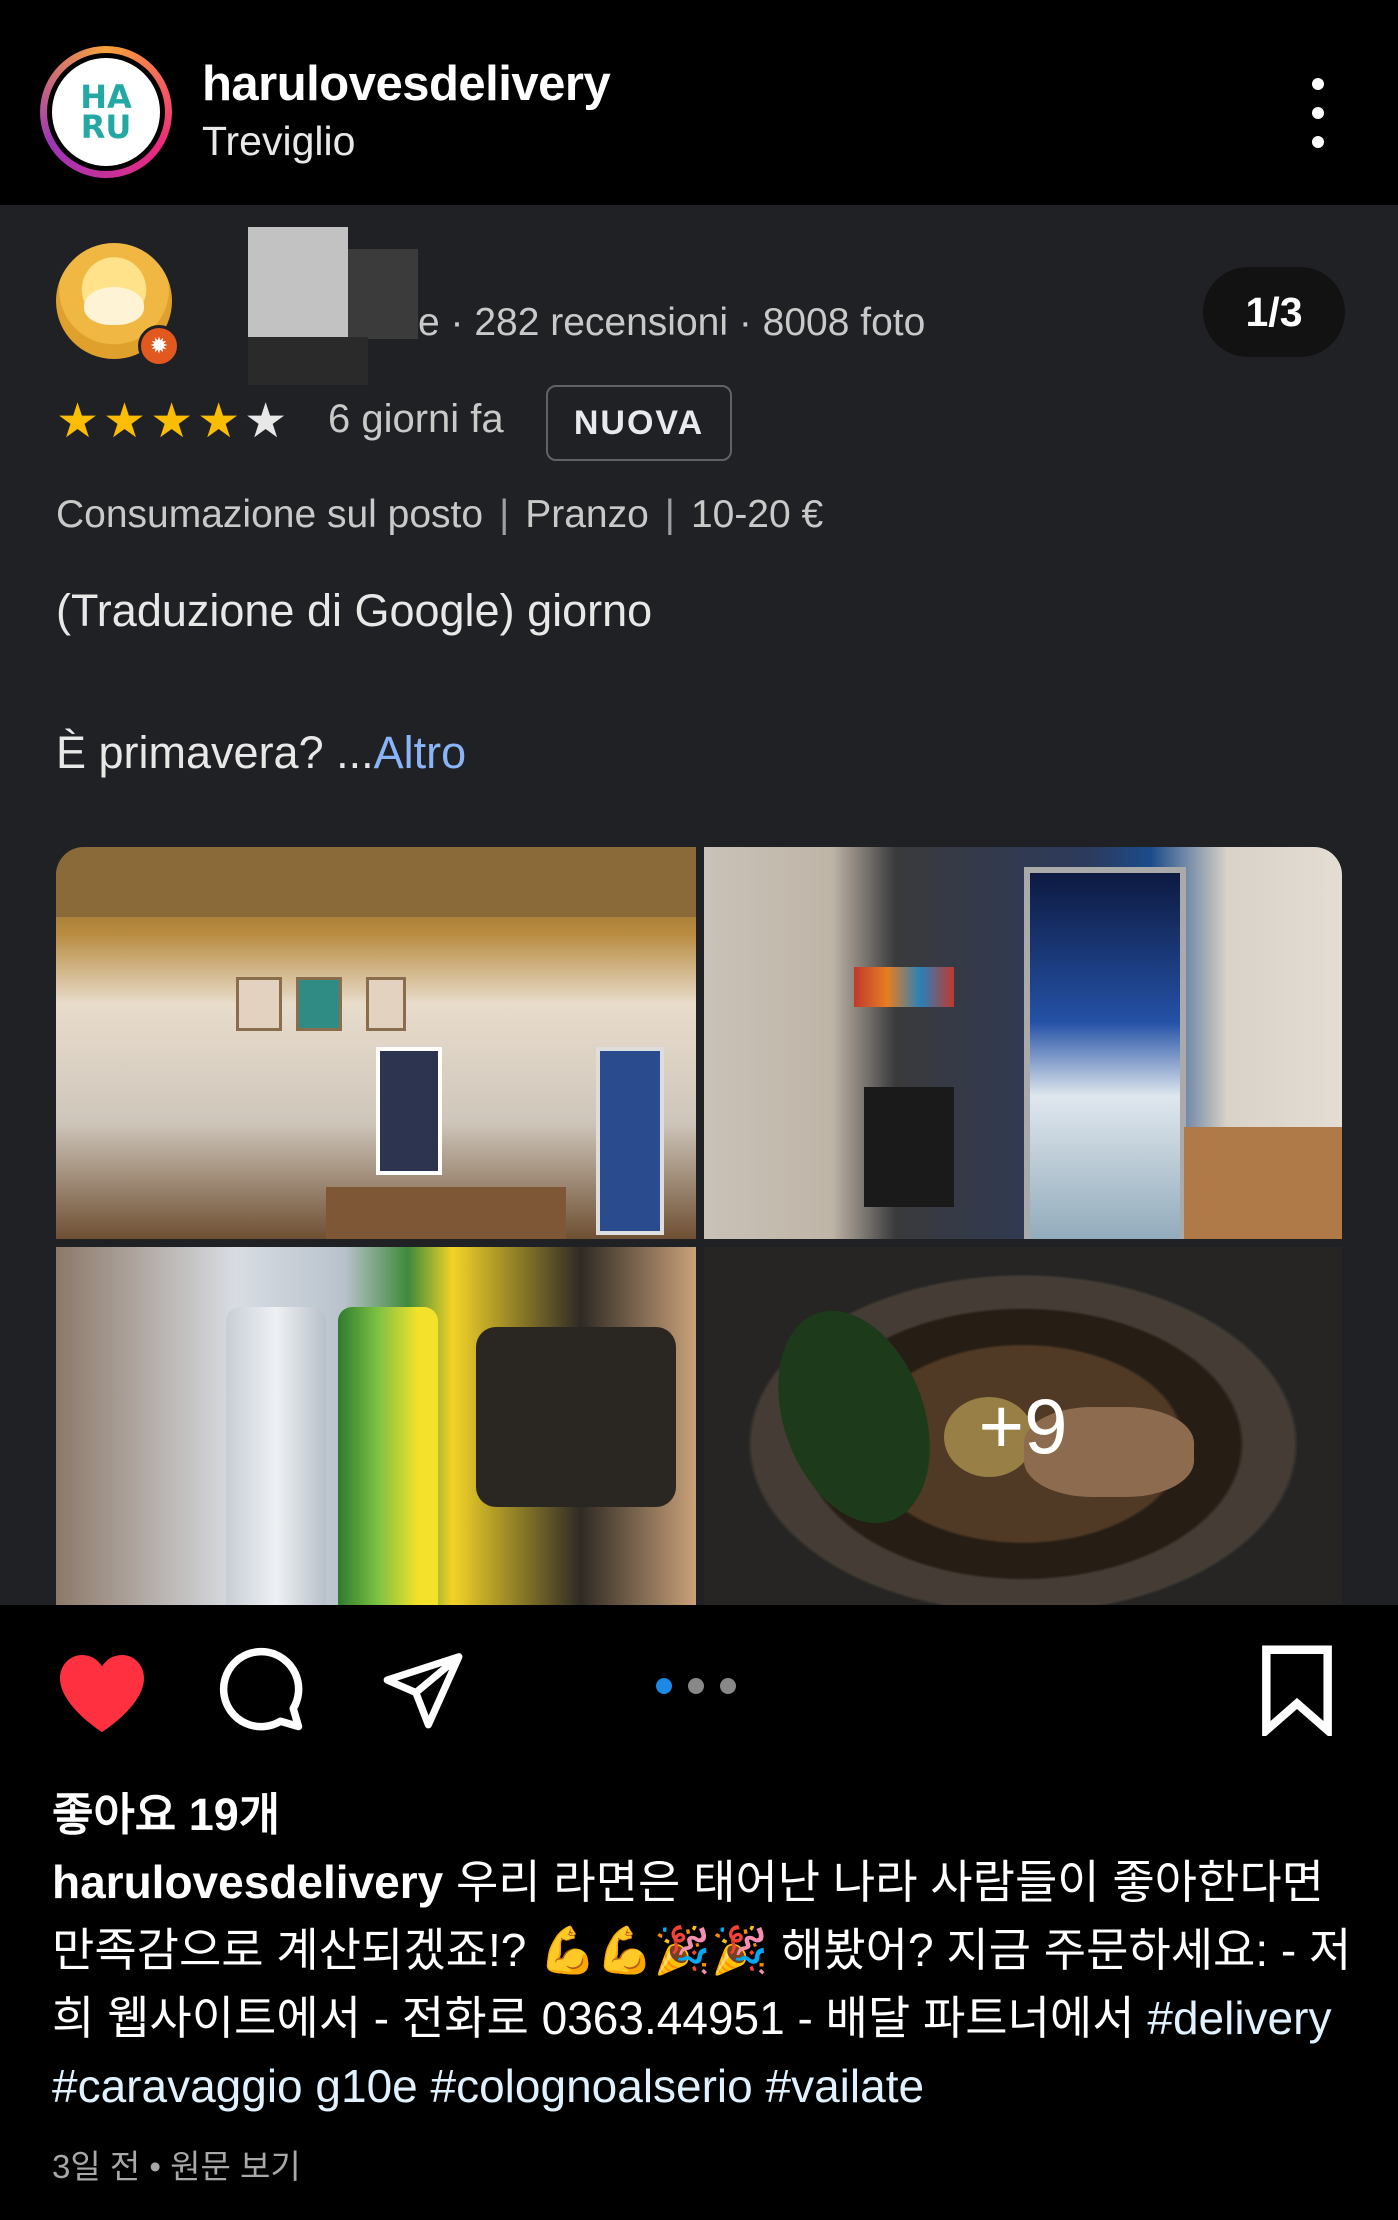 This screenshot has height=2220, width=1398. I want to click on ramen-bowl-photo: +9, so click(1023, 1426).